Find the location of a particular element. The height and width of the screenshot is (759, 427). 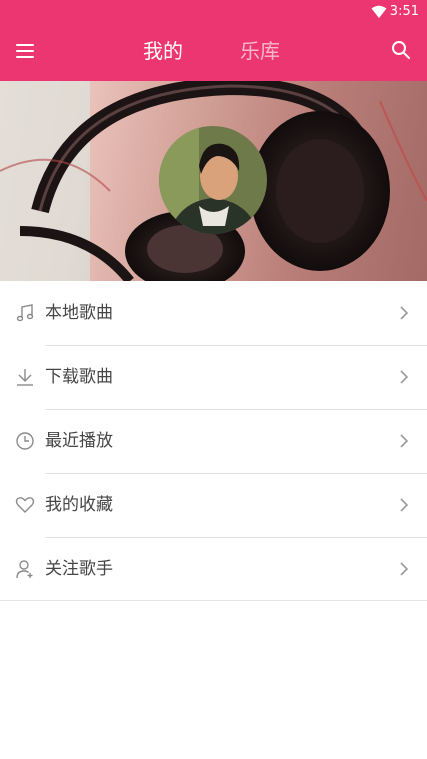

user-add-icon is located at coordinates (24, 569).